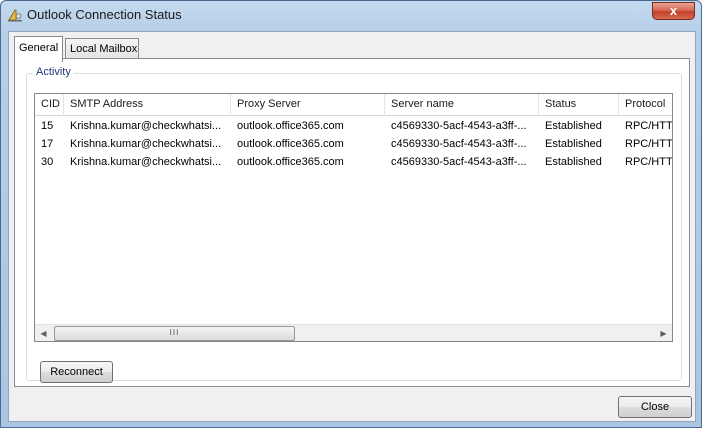 This screenshot has width=702, height=428. What do you see at coordinates (43, 333) in the screenshot?
I see `scroll-left-icon: ◀` at bounding box center [43, 333].